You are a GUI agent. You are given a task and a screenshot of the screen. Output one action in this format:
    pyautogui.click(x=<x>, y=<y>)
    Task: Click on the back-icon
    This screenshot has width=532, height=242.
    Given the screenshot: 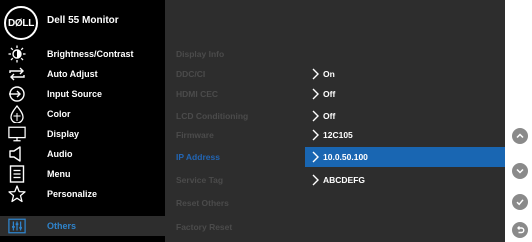 What is the action you would take?
    pyautogui.click(x=521, y=230)
    